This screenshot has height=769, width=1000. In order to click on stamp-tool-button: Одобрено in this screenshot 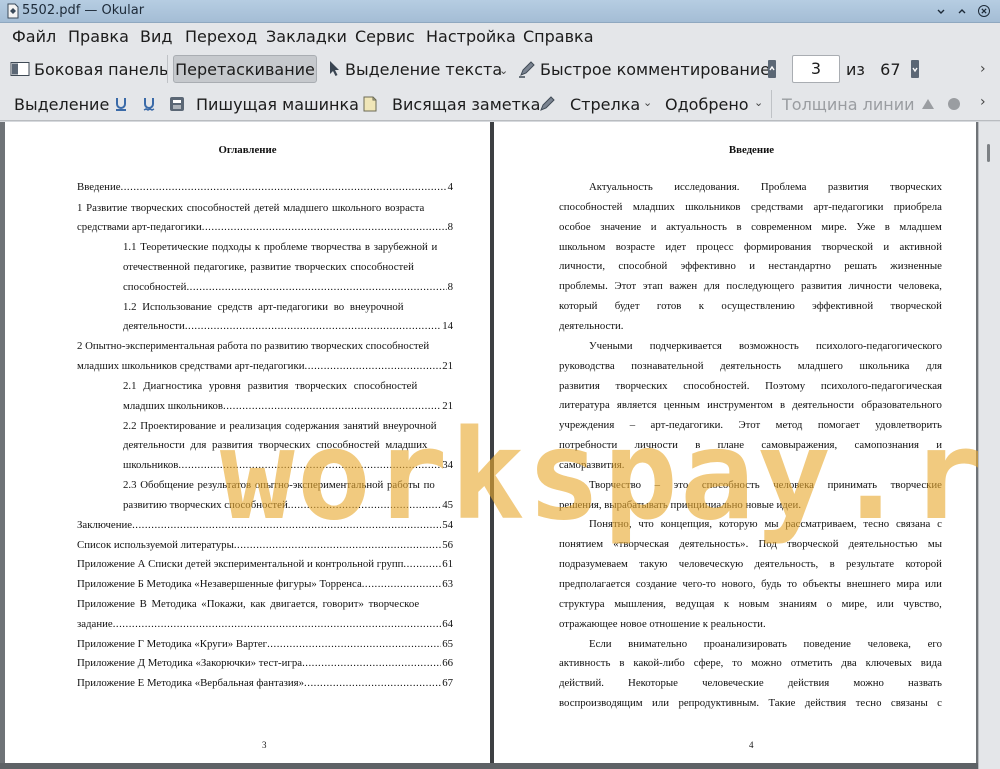, I will do `click(707, 104)`.